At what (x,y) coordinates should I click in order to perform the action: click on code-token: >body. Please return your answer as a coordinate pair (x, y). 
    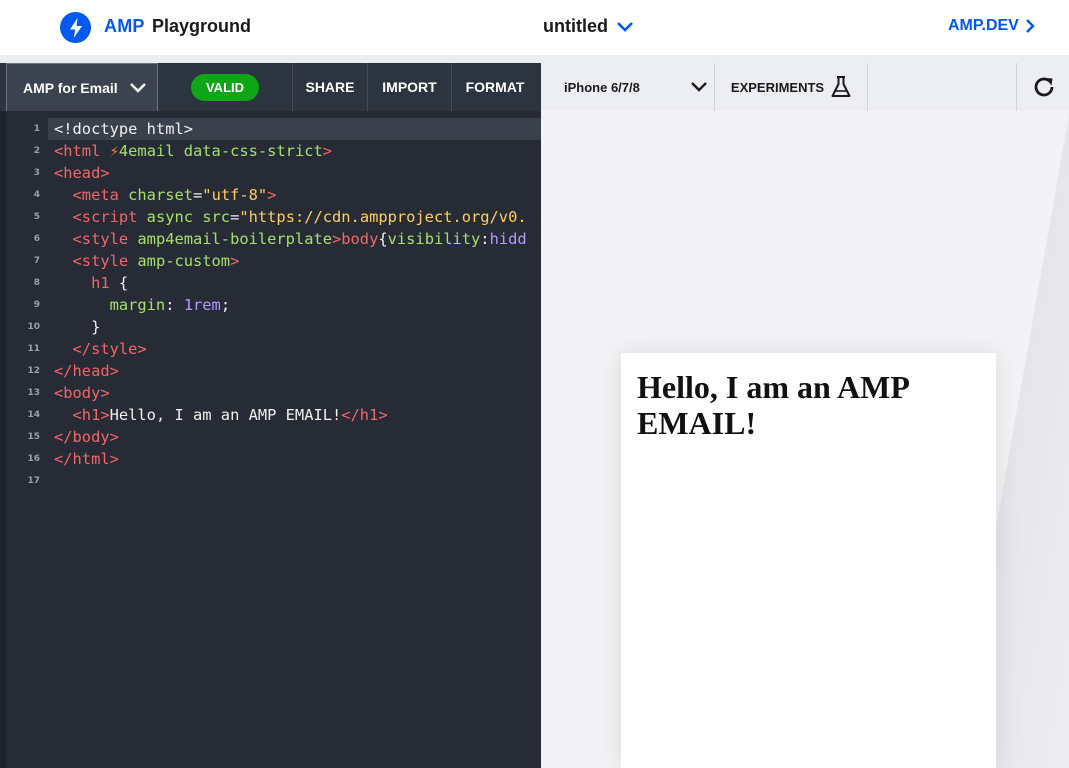
    Looking at the image, I should click on (355, 239).